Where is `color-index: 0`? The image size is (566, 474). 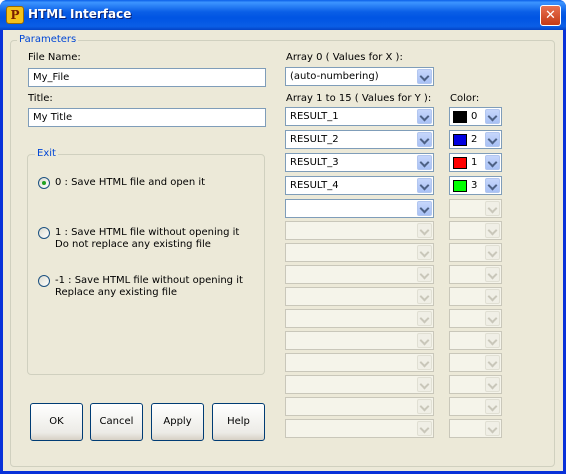
color-index: 0 is located at coordinates (474, 116).